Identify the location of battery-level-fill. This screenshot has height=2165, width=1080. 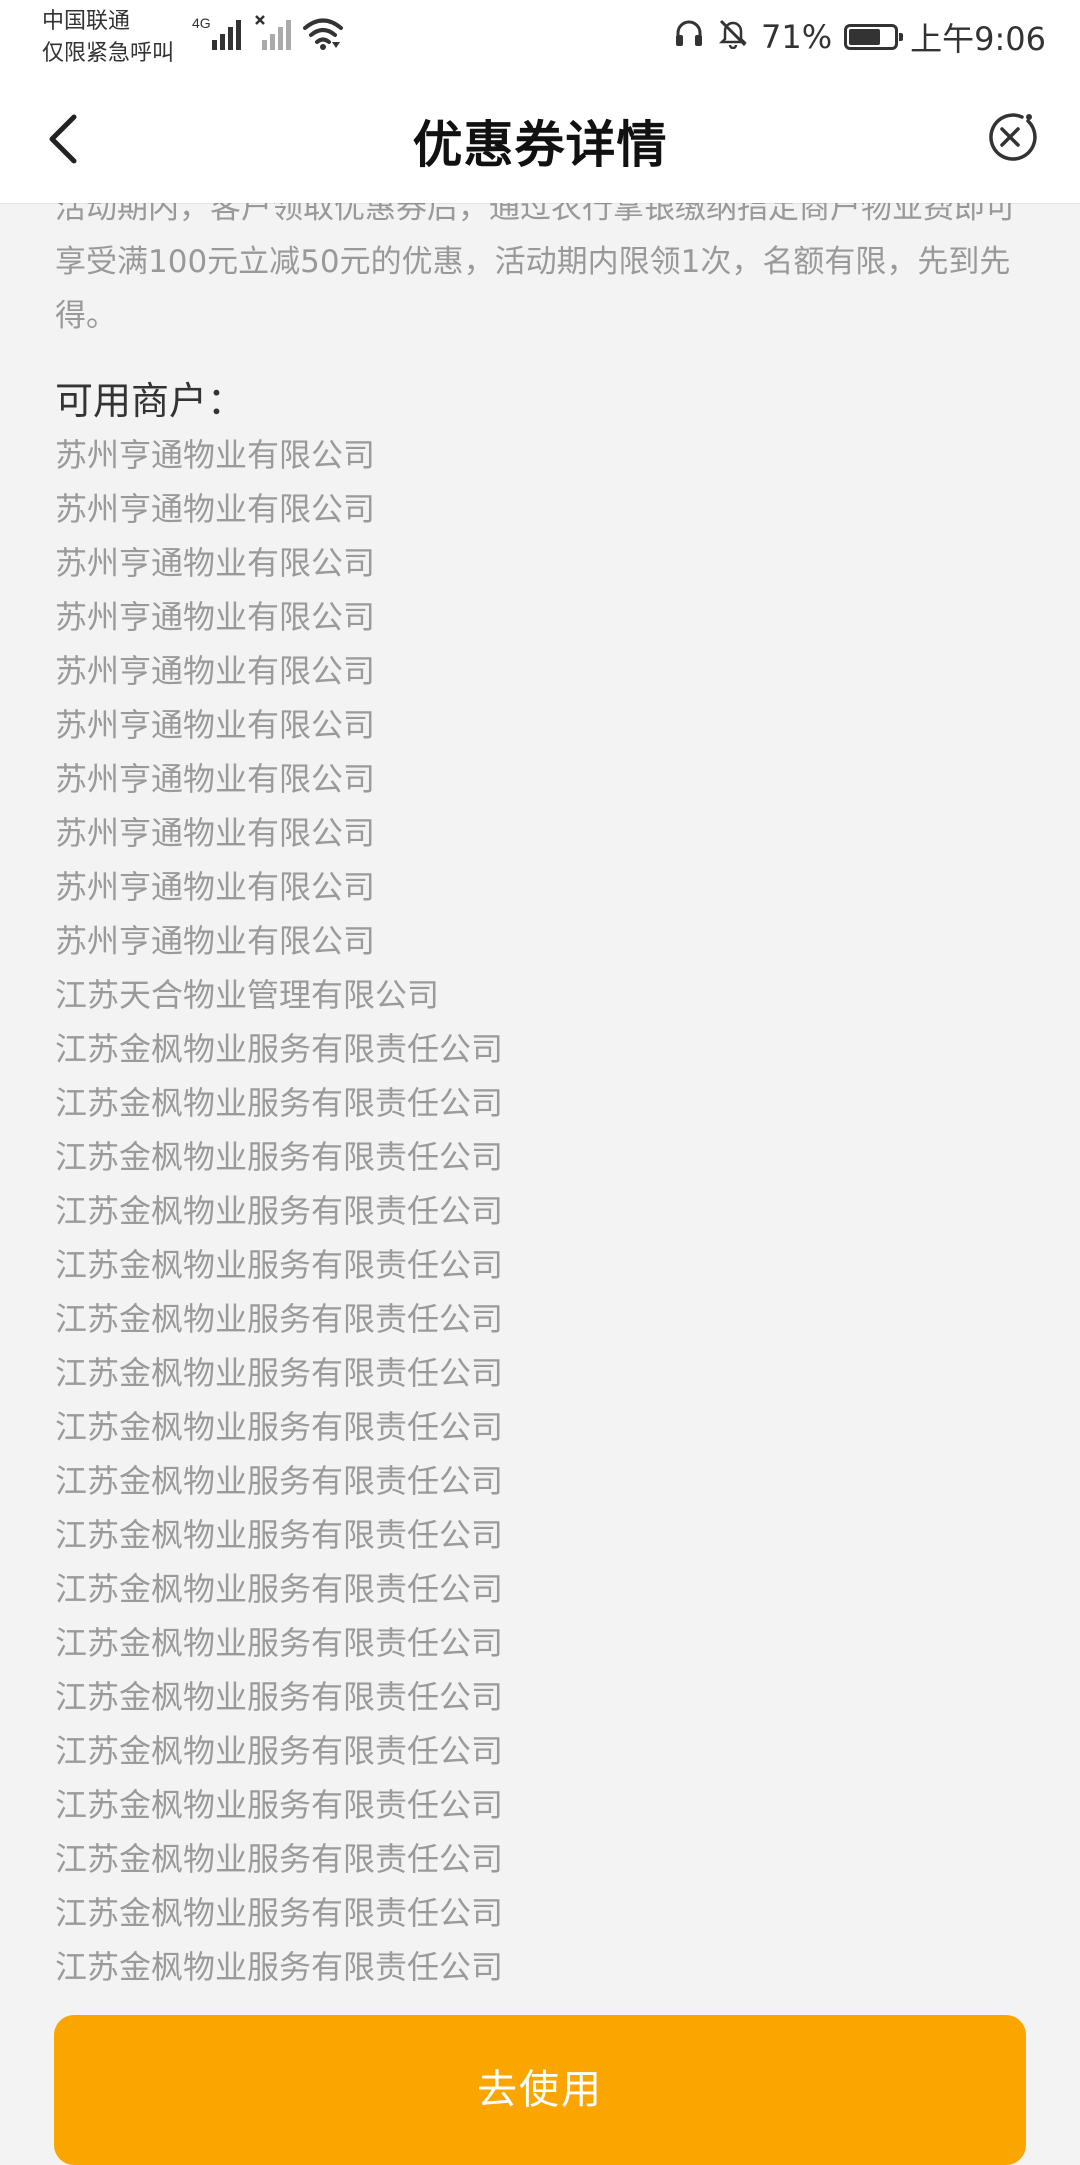
(865, 37).